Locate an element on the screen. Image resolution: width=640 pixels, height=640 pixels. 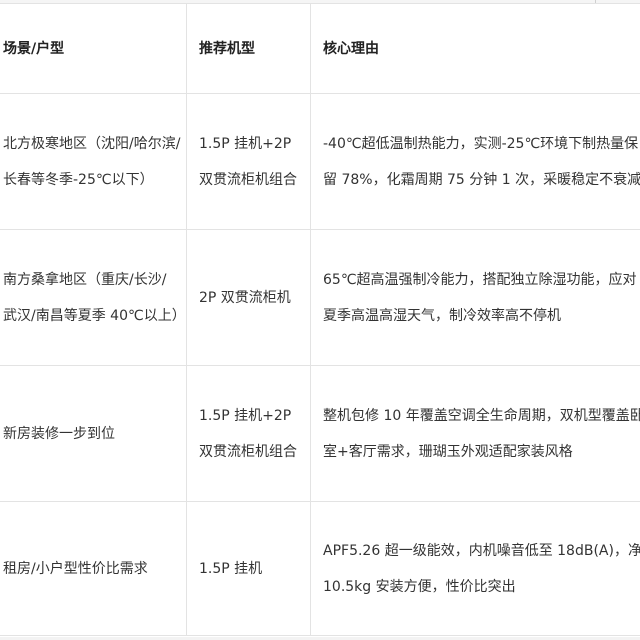
cell-line: 长春等冬季-25℃以下） is located at coordinates (78, 179).